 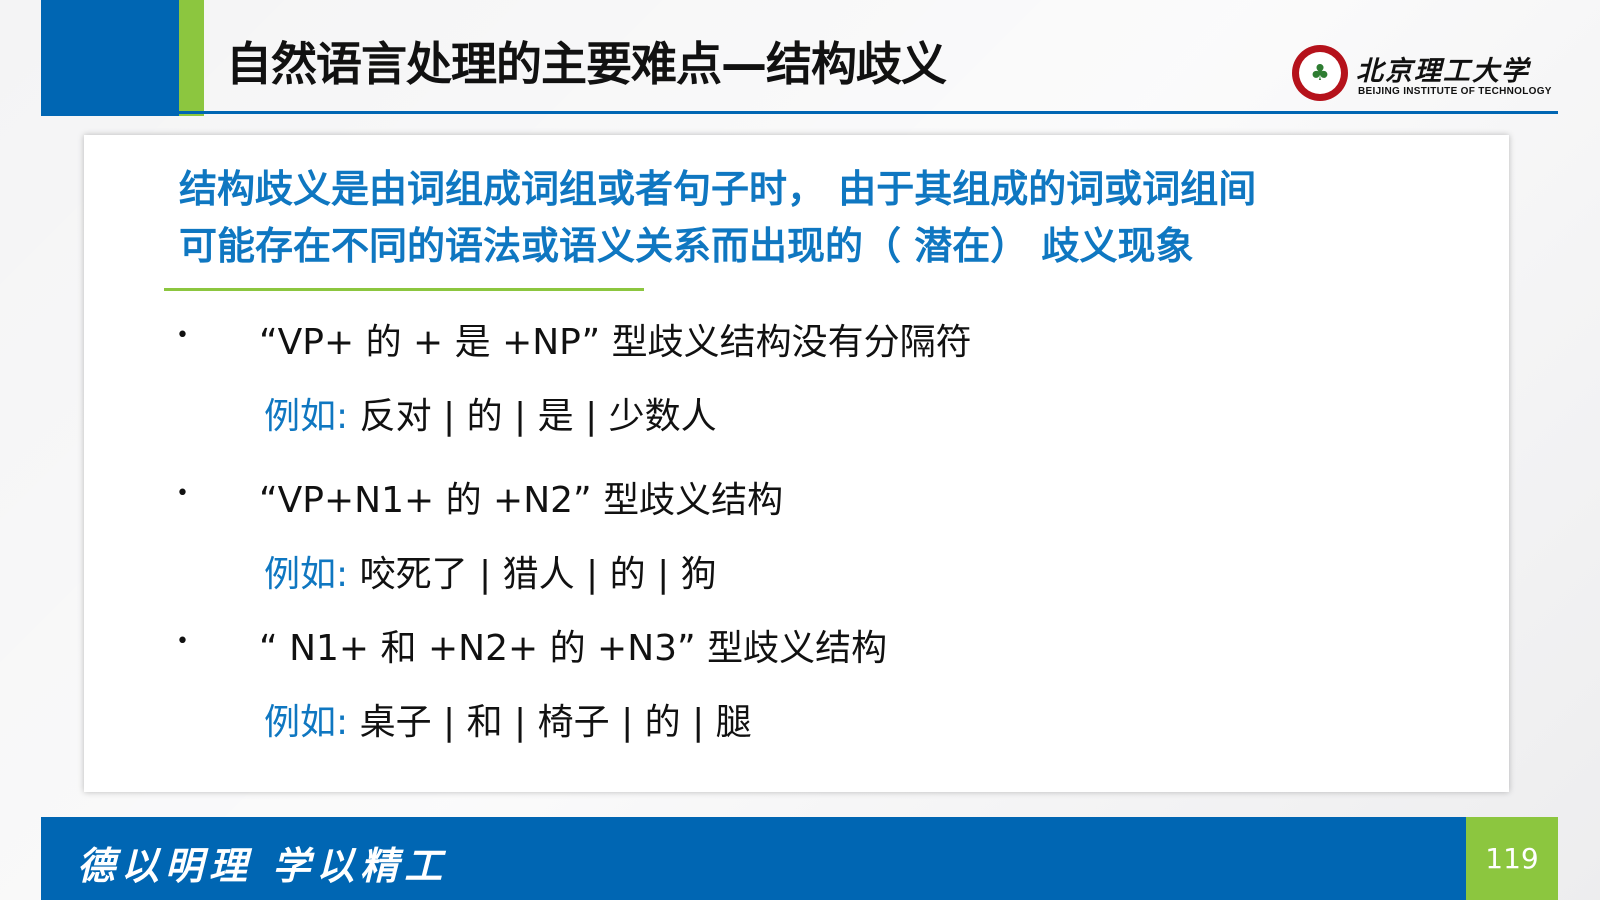 I want to click on emblem-tree-icon: ♣, so click(x=1320, y=73).